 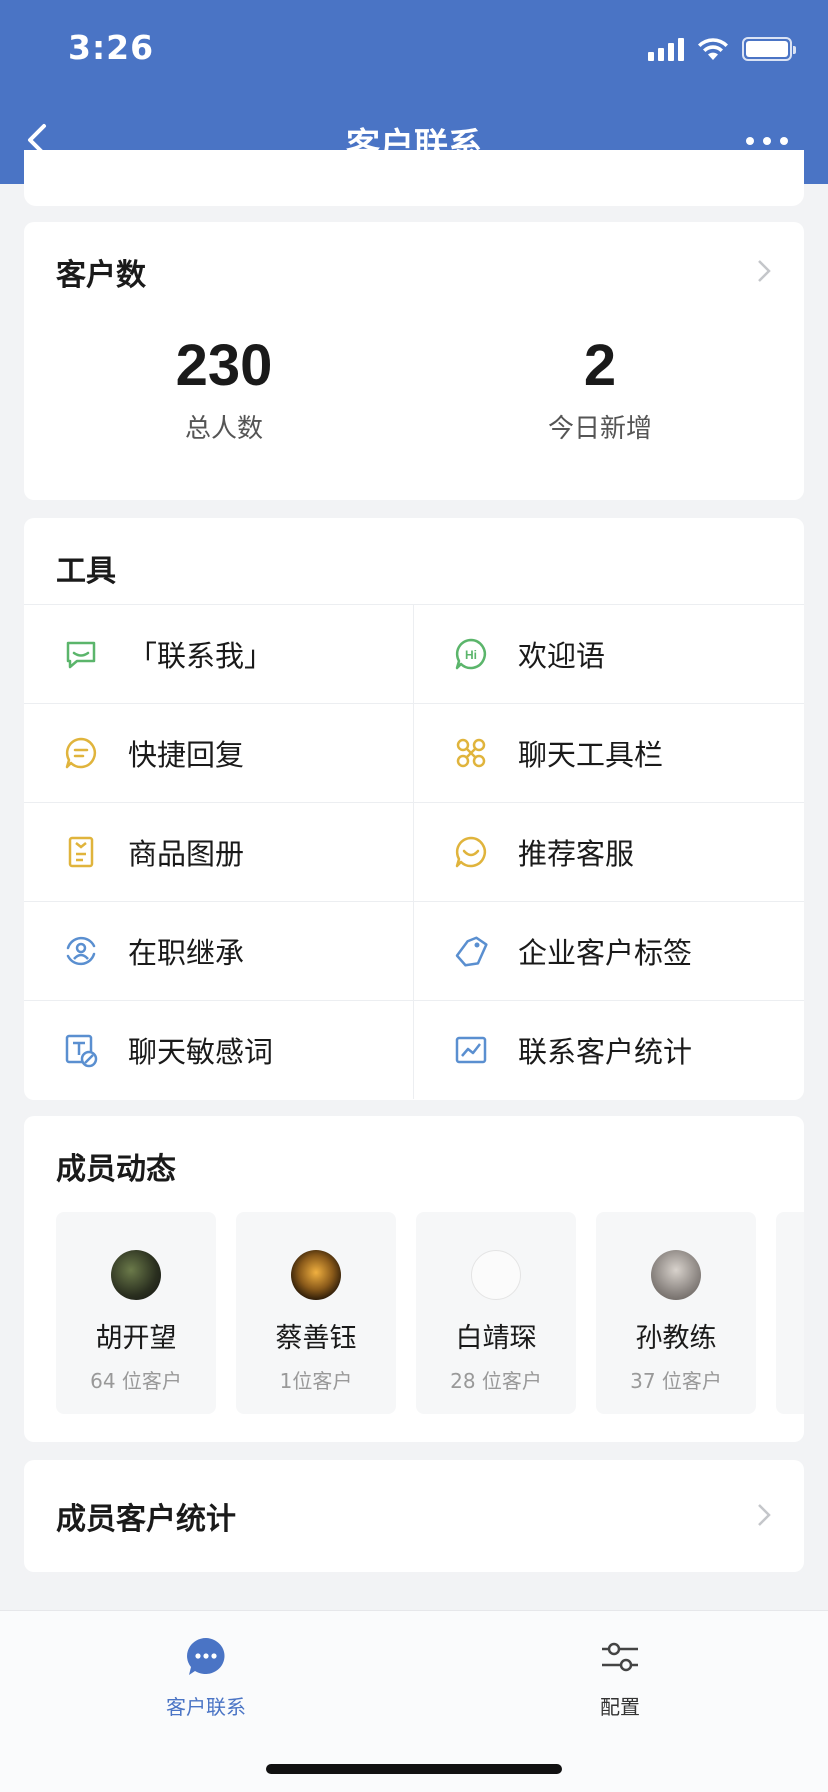 I want to click on tool-quick-reply: 快捷回复, so click(x=219, y=752).